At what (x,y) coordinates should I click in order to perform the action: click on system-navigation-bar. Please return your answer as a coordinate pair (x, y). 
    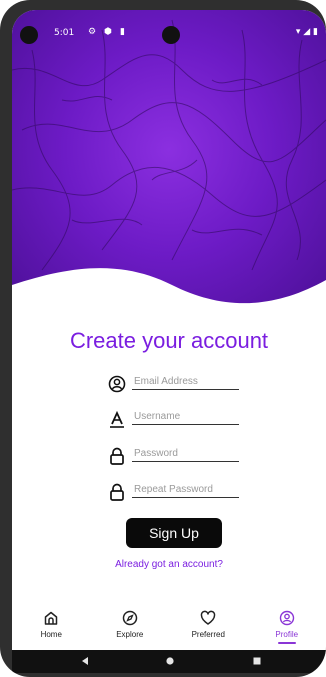
    Looking at the image, I should click on (169, 661).